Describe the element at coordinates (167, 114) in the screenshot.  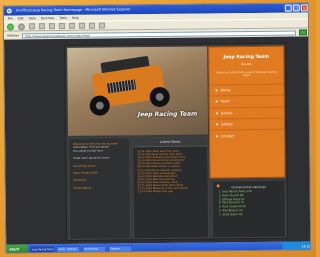
I see `hero-caption: Jeep Racing Team` at that location.